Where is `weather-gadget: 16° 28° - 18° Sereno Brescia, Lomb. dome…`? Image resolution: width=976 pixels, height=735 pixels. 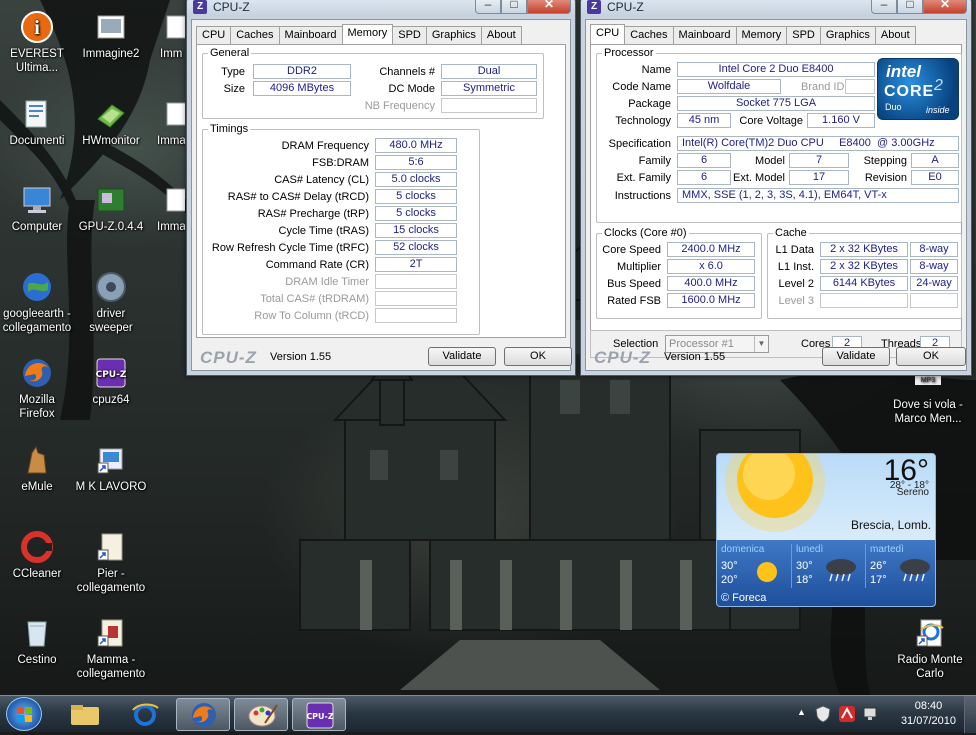 weather-gadget: 16° 28° - 18° Sereno Brescia, Lomb. dome… is located at coordinates (826, 530).